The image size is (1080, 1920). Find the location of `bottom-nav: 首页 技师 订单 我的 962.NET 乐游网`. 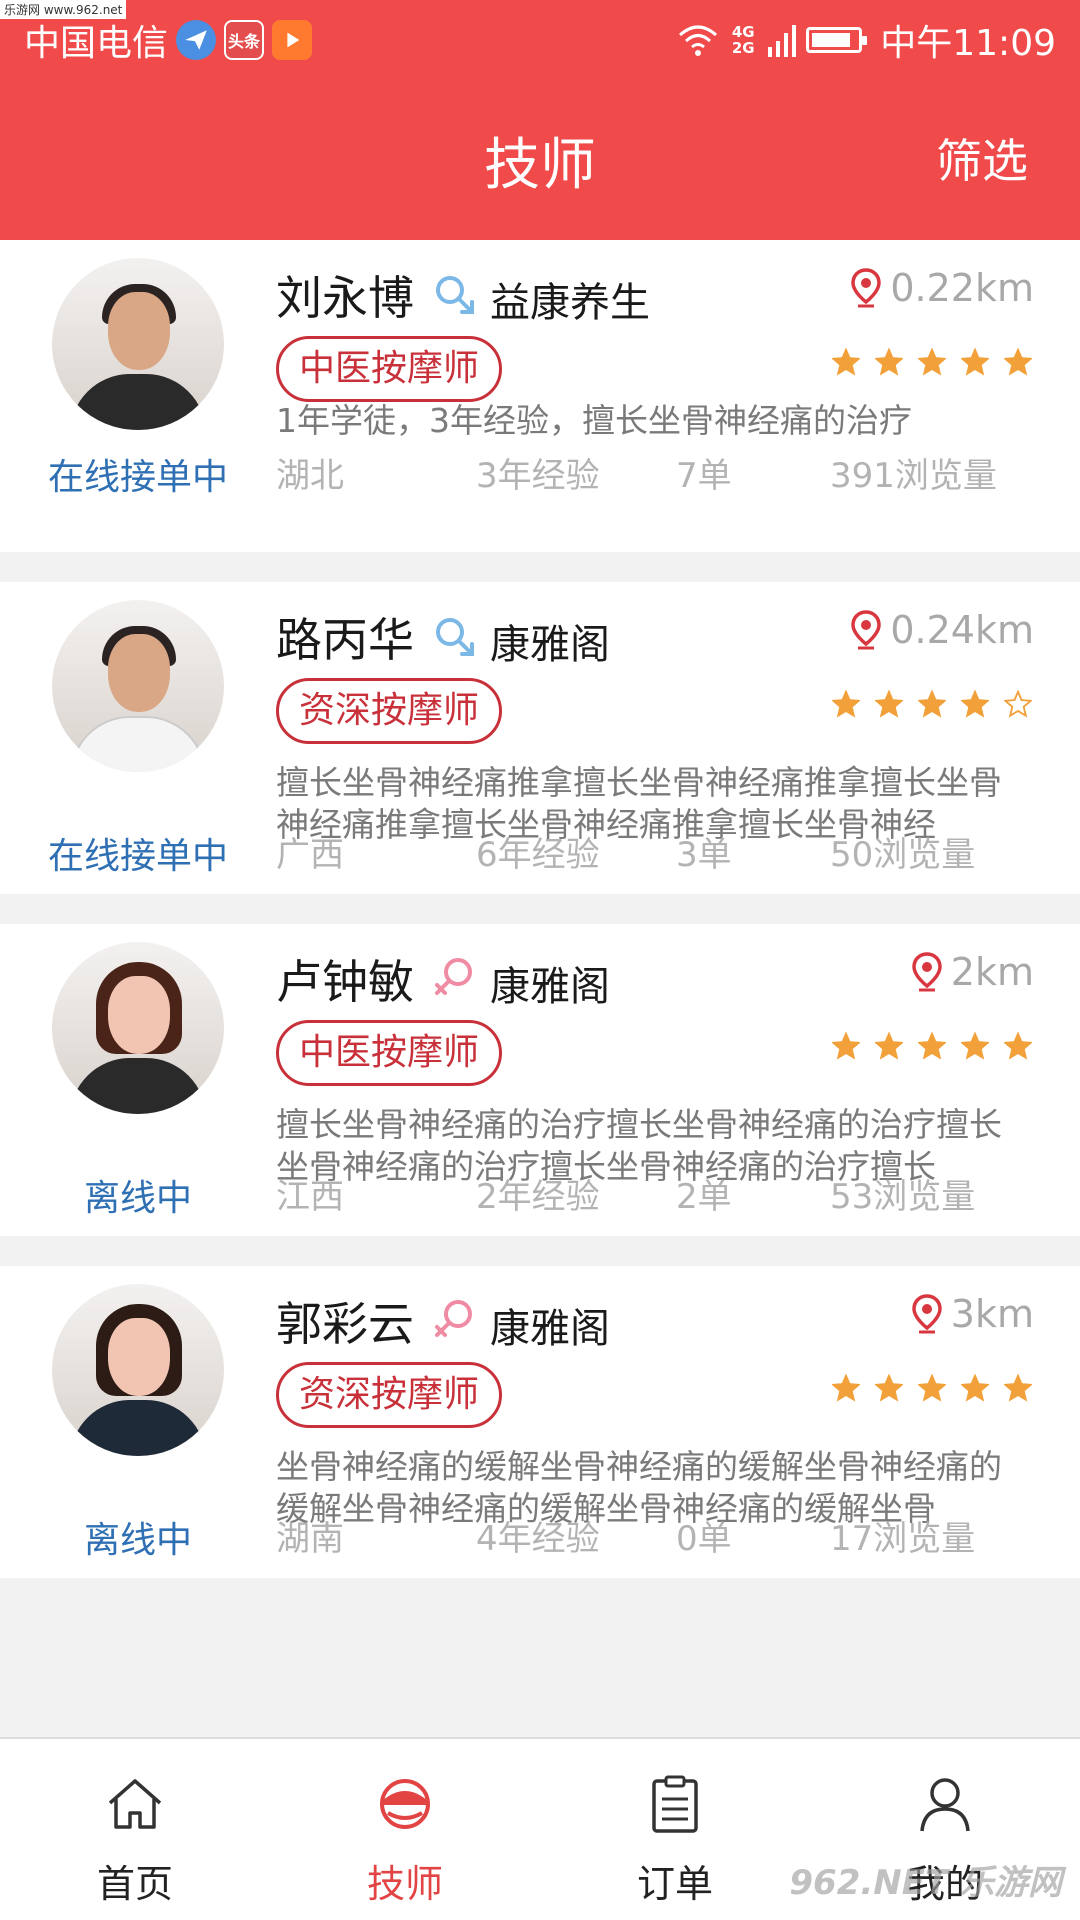

bottom-nav: 首页 技师 订单 我的 962.NET 乐游网 is located at coordinates (540, 1828).